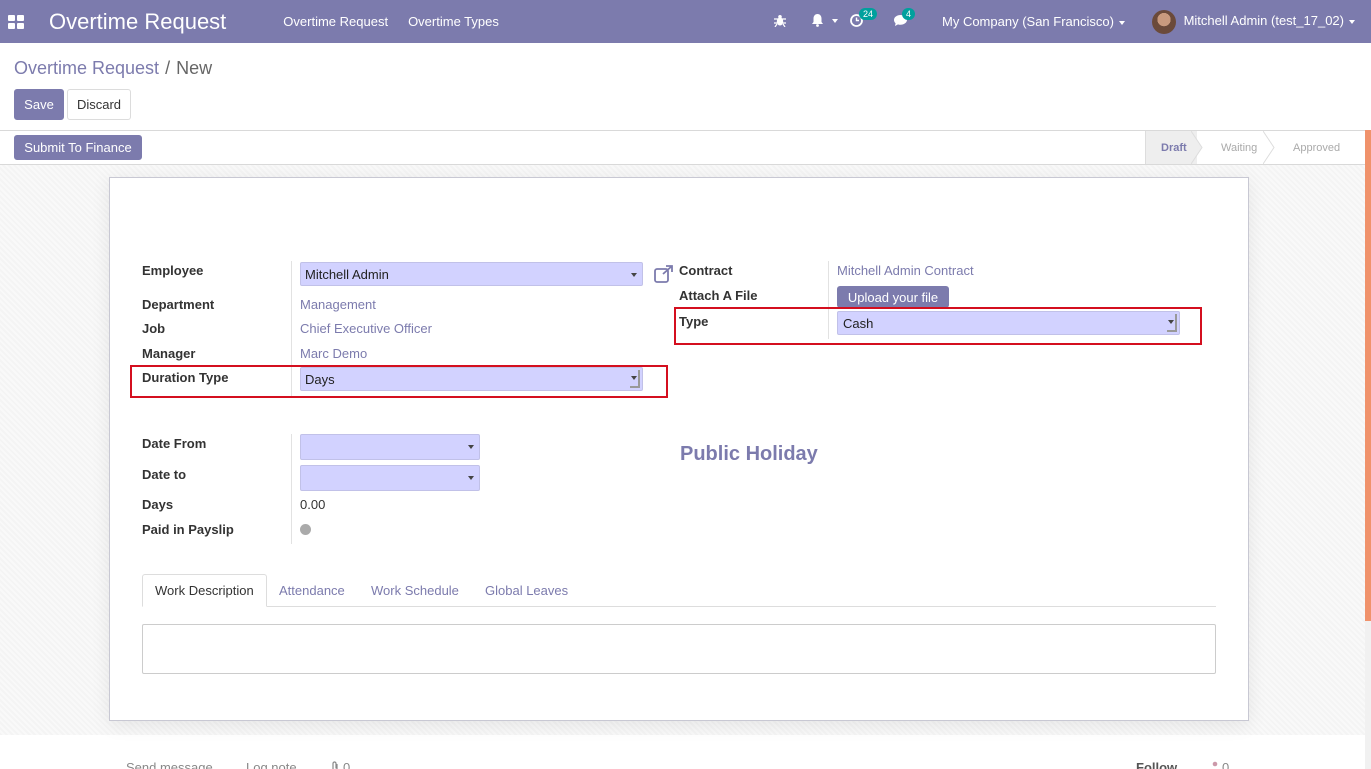  I want to click on breadcrumb-parent: Overtime Request, so click(86, 68).